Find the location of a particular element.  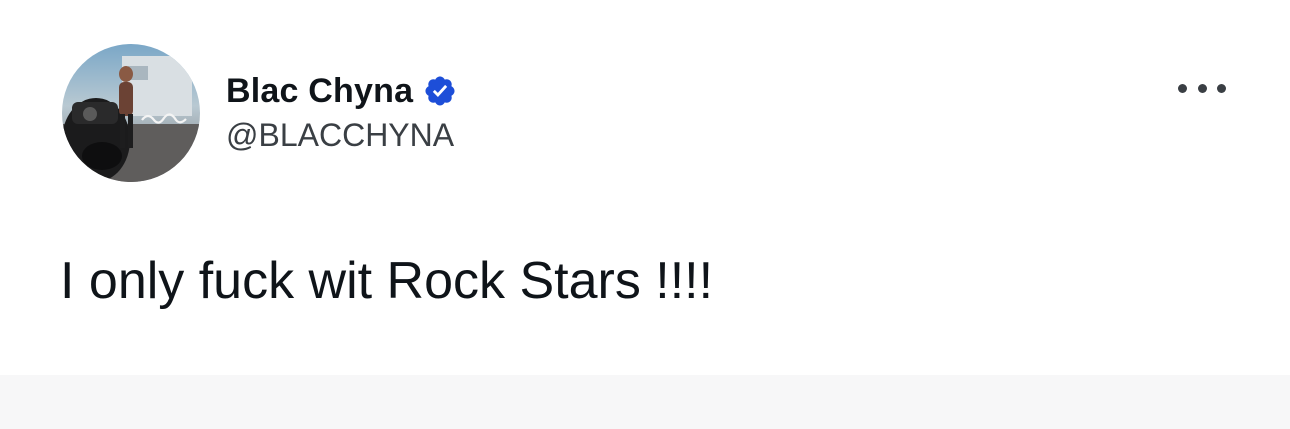

display-name: Blac Chyna is located at coordinates (319, 91).